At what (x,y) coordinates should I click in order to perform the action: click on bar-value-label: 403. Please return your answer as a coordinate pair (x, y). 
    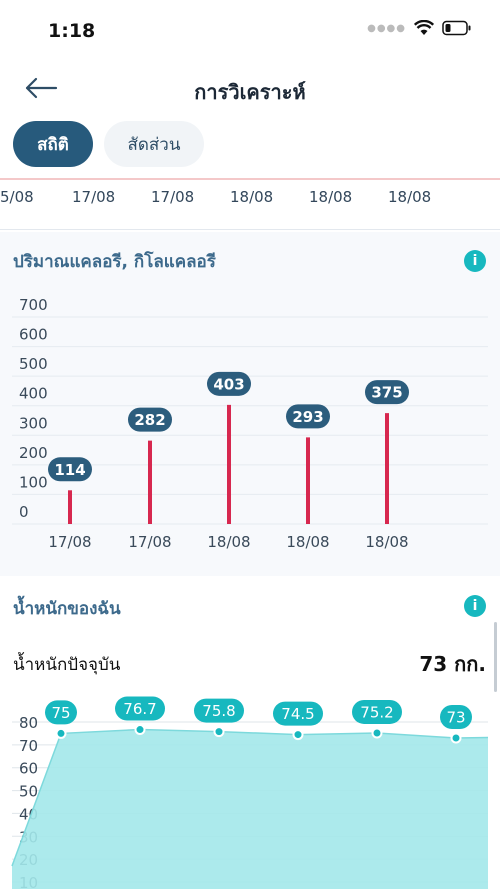
    Looking at the image, I should click on (228, 384).